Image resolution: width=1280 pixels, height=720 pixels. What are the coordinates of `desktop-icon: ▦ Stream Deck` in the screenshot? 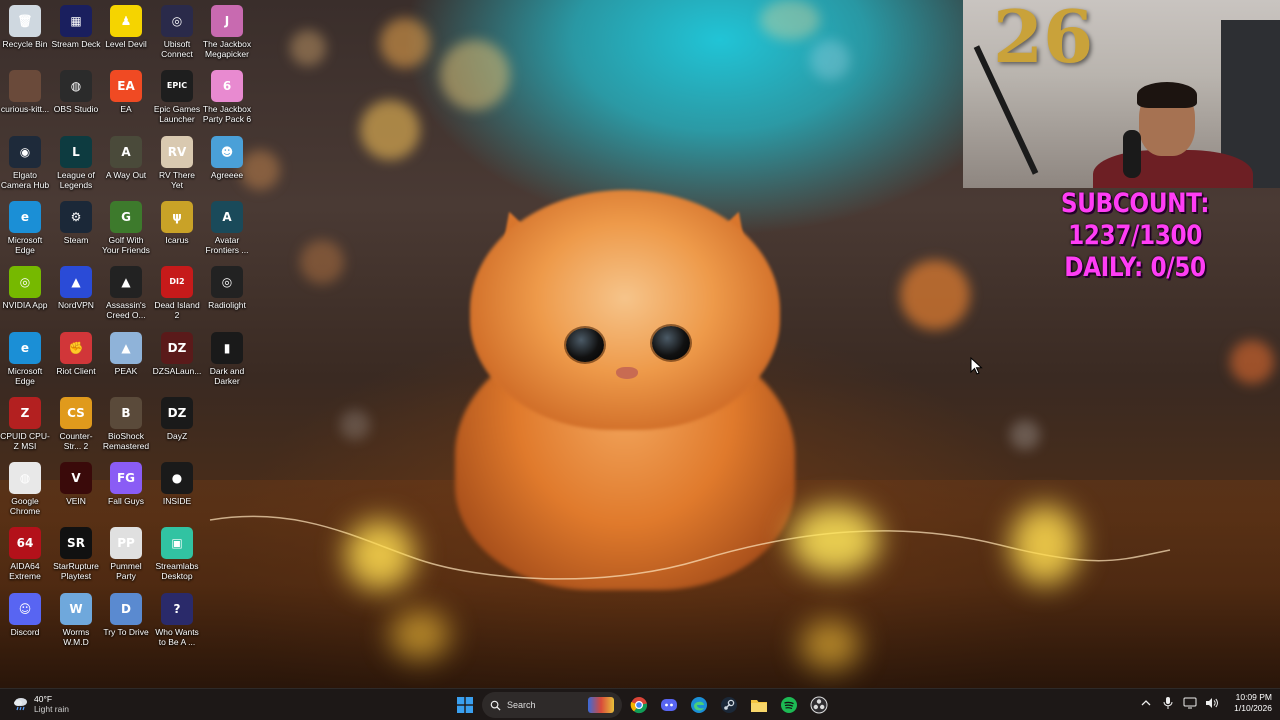 It's located at (76, 27).